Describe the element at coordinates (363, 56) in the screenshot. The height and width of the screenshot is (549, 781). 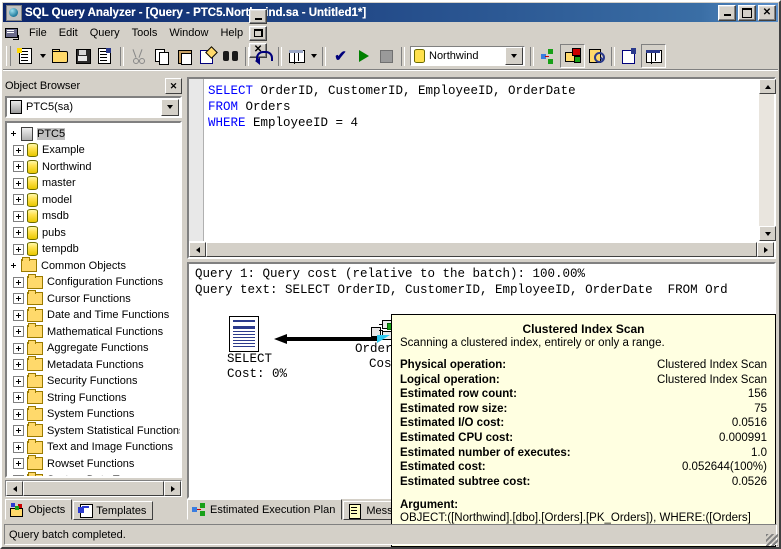
I see `execute-button` at that location.